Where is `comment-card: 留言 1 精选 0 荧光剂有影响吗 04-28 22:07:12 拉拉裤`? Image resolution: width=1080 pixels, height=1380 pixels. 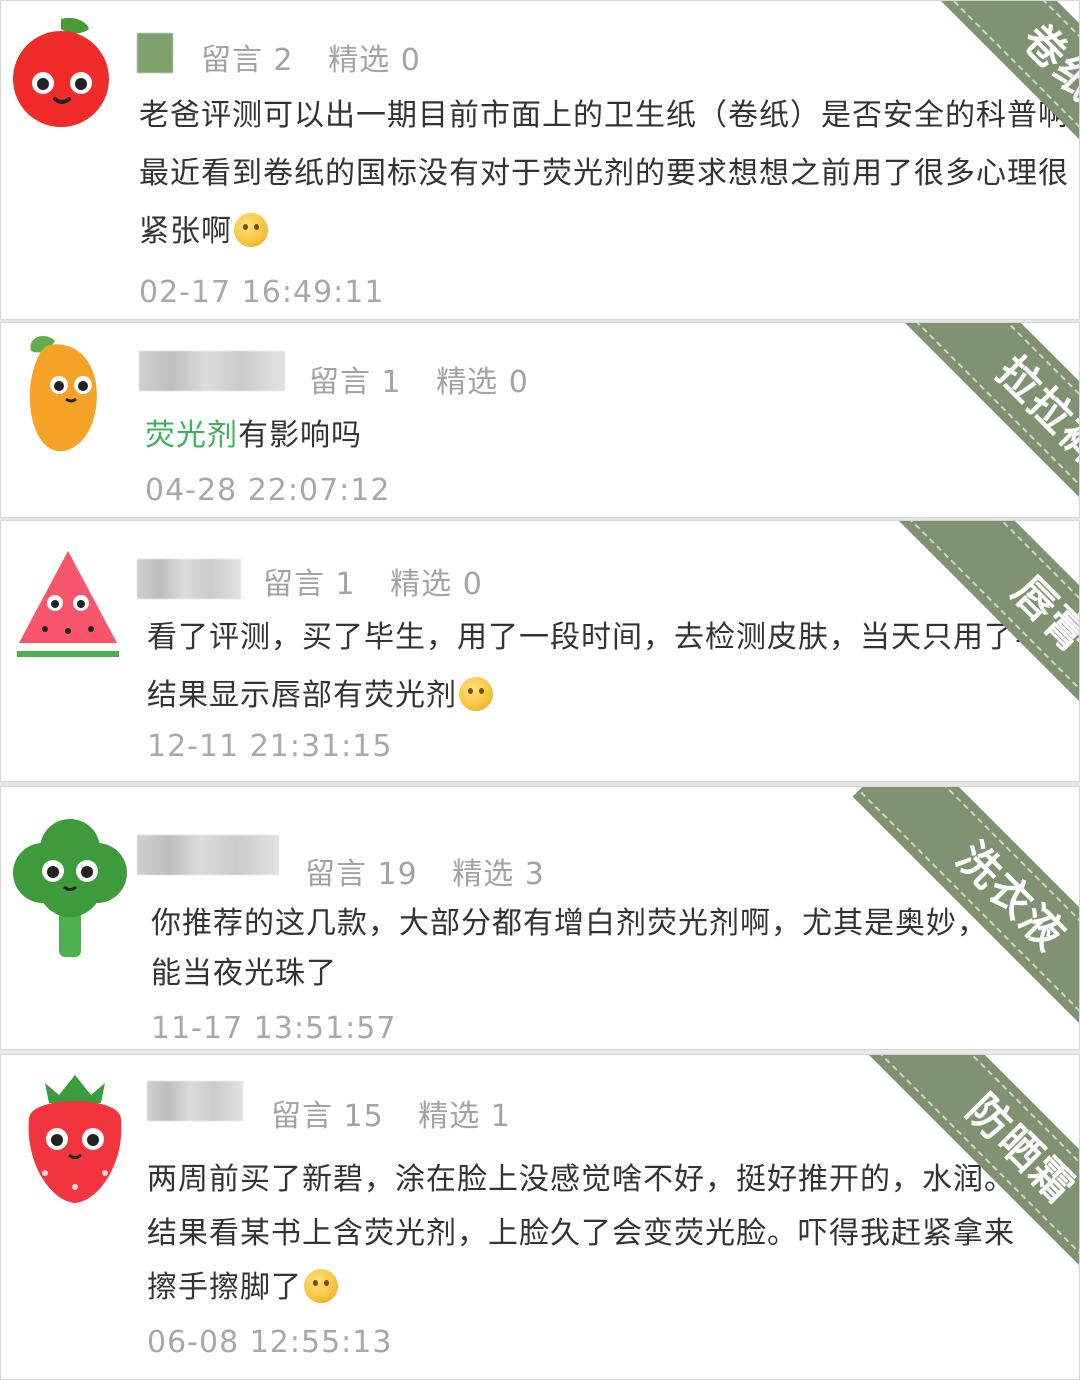 comment-card: 留言 1 精选 0 荧光剂有影响吗 04-28 22:07:12 拉拉裤 is located at coordinates (540, 420).